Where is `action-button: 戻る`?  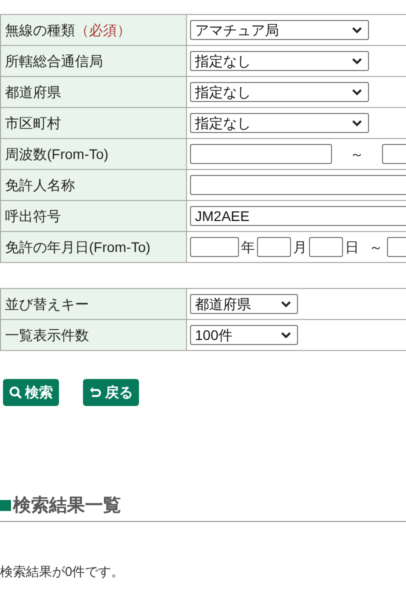
action-button: 戻る is located at coordinates (111, 392).